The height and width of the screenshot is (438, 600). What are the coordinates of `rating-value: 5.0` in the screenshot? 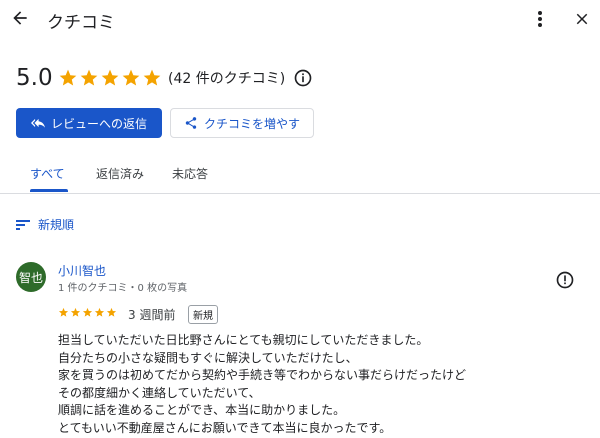 It's located at (34, 78).